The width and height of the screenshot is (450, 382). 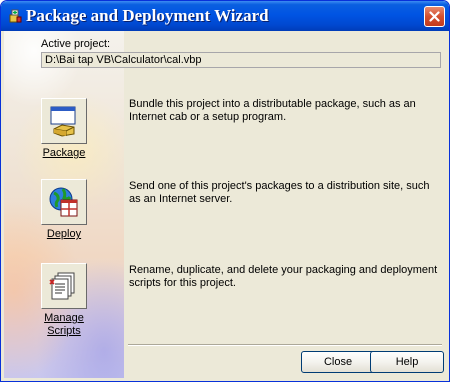 What do you see at coordinates (64, 331) in the screenshot?
I see `manage-scripts-label-line2: Scripts` at bounding box center [64, 331].